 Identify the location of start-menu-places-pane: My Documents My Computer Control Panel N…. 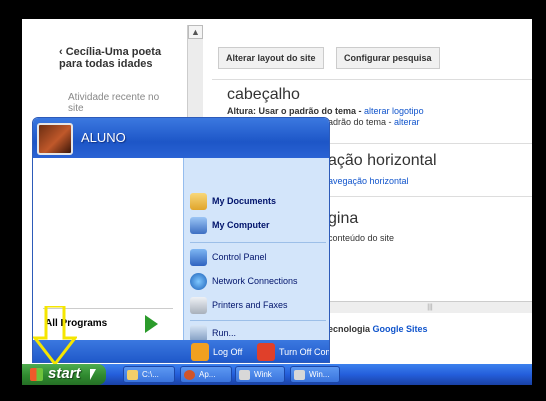
(256, 250).